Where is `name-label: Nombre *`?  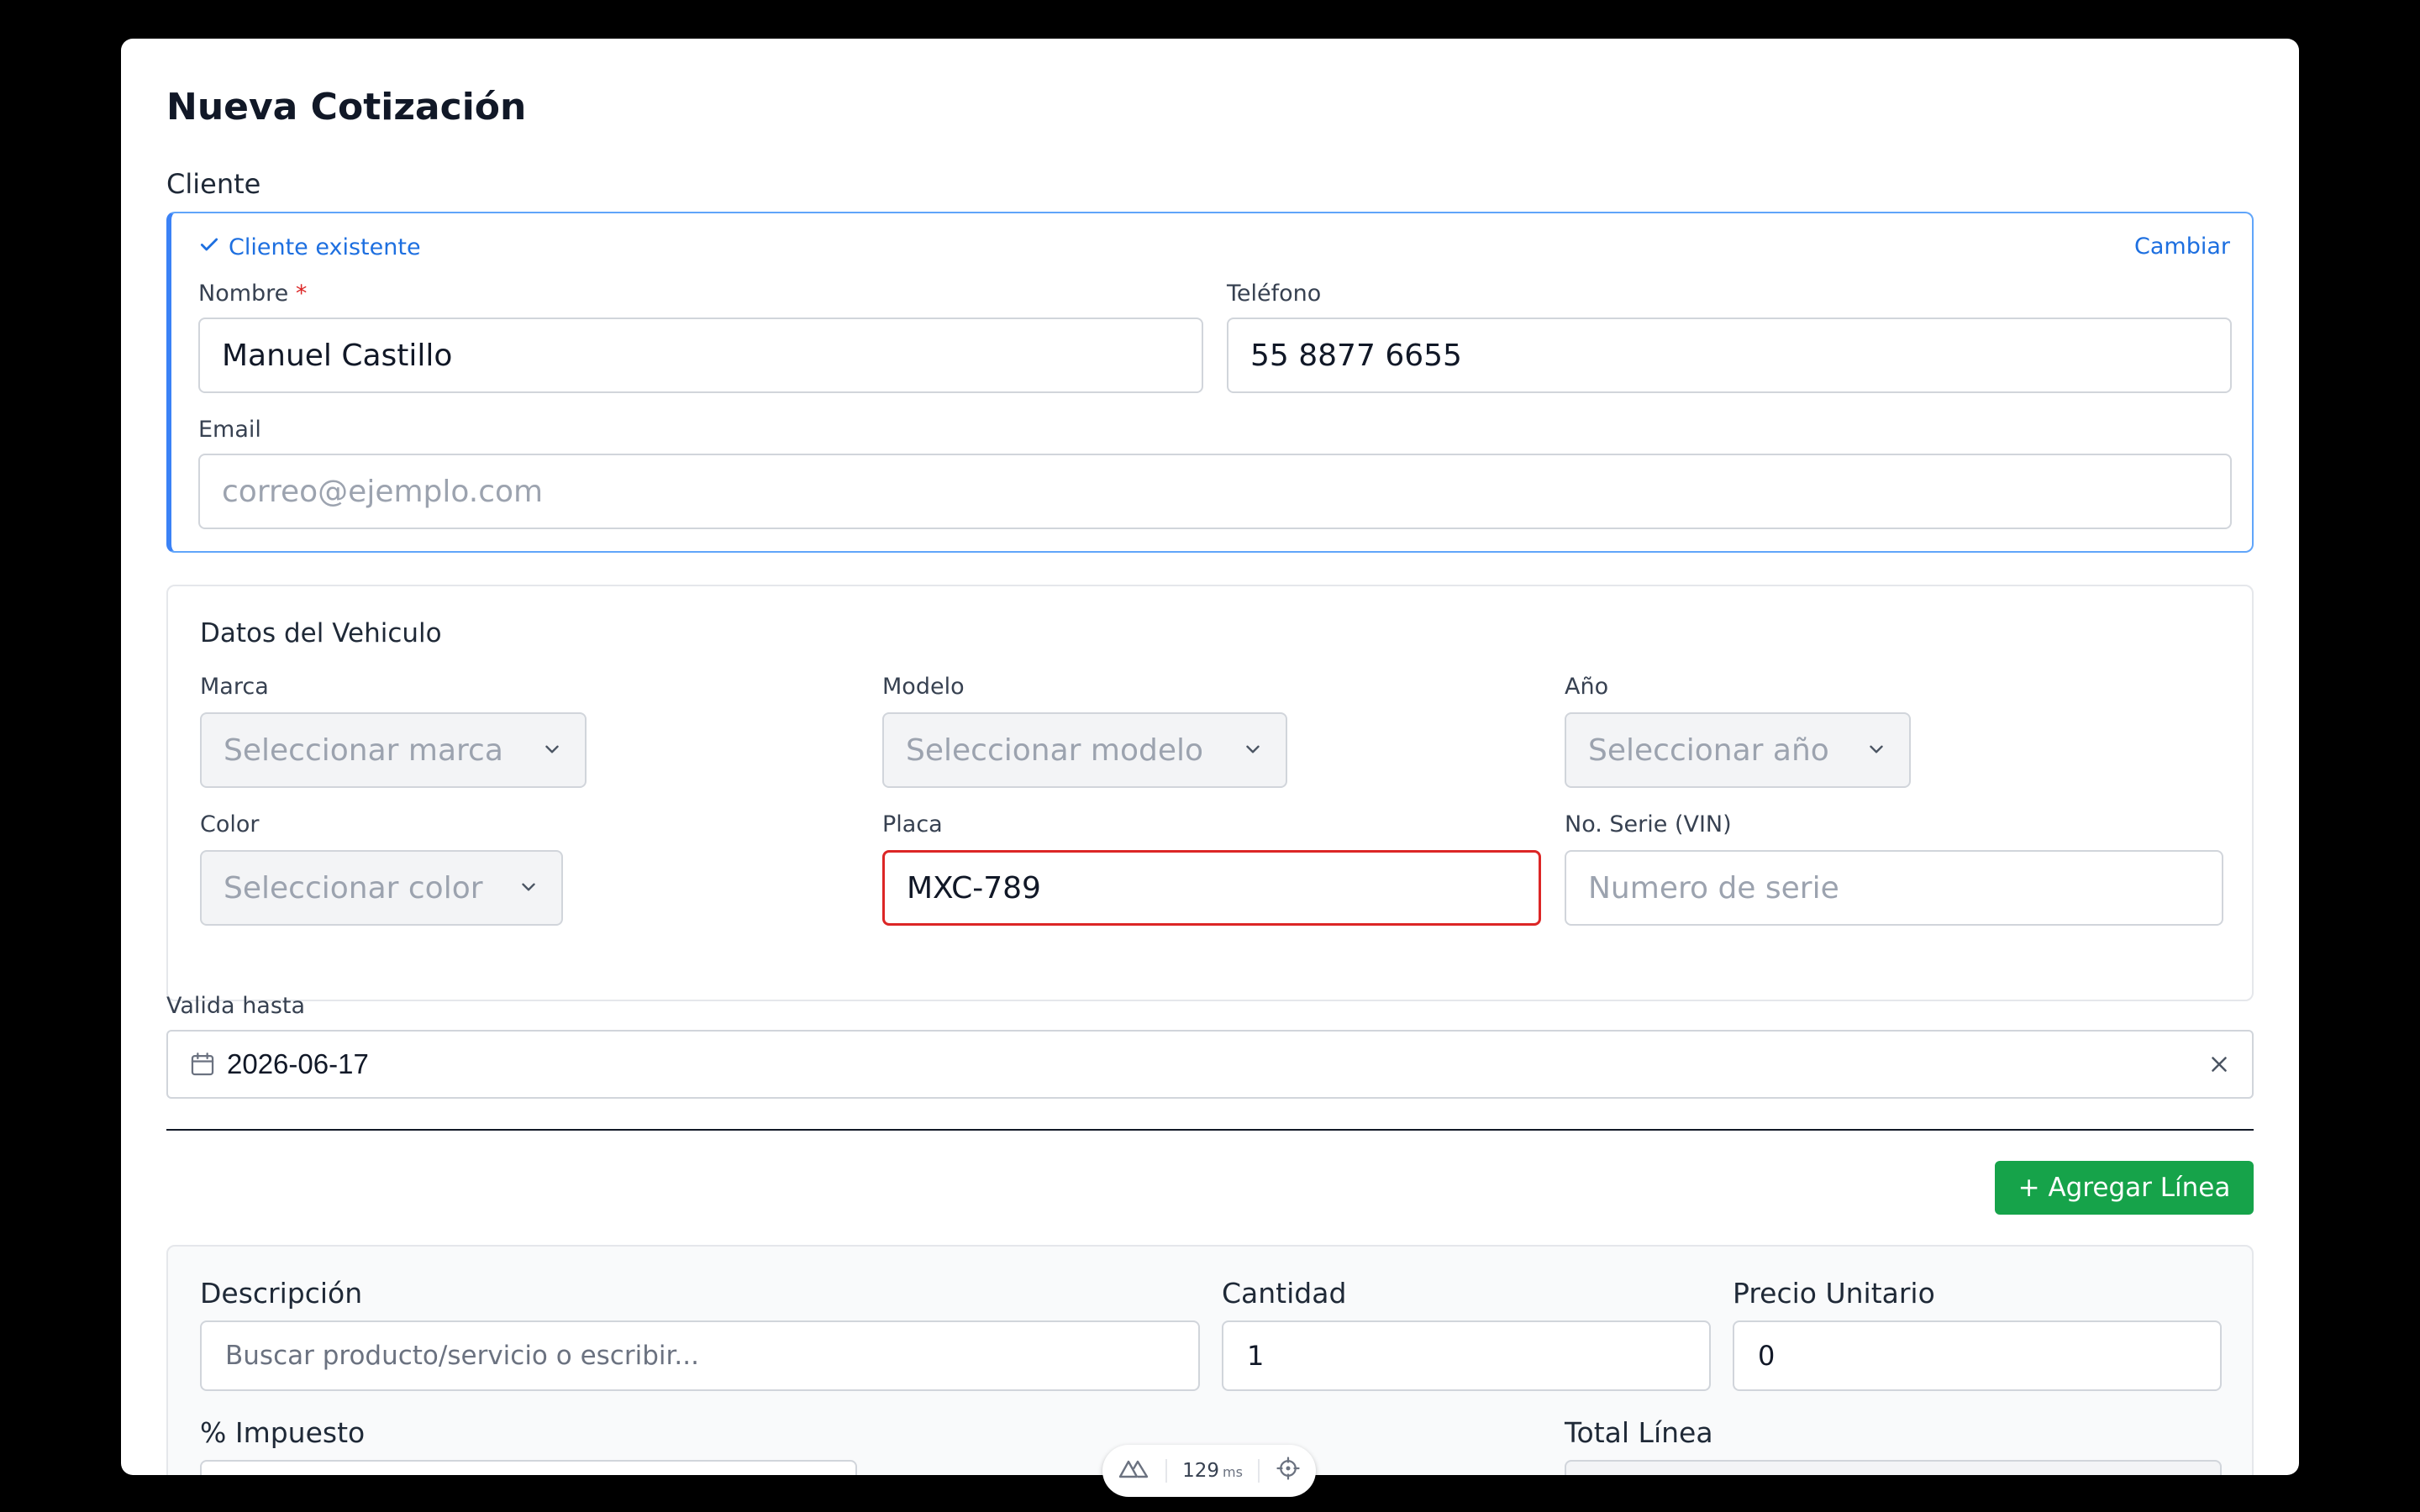 name-label: Nombre * is located at coordinates (253, 294).